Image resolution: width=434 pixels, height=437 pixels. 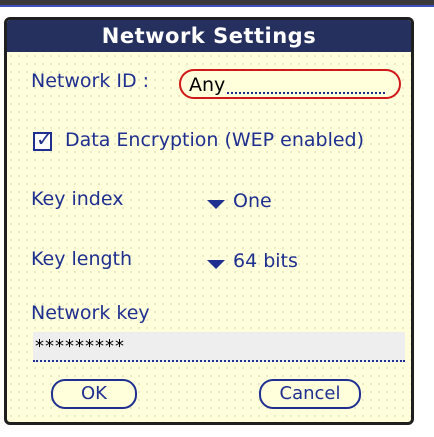 I want to click on network-id-field: Any, so click(x=290, y=84).